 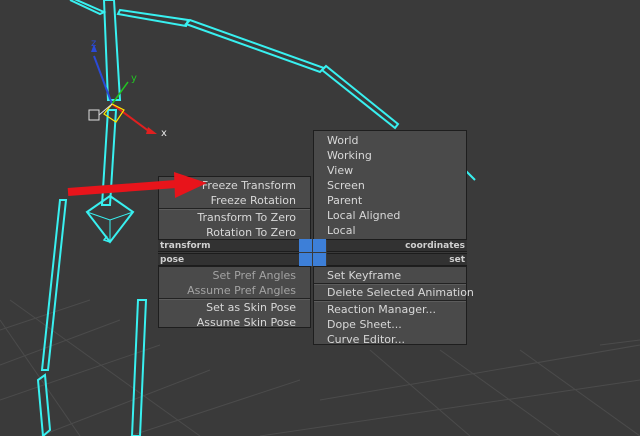 What do you see at coordinates (234, 307) in the screenshot?
I see `menu-item-set-as-skin-pose: Set as Skin Pose` at bounding box center [234, 307].